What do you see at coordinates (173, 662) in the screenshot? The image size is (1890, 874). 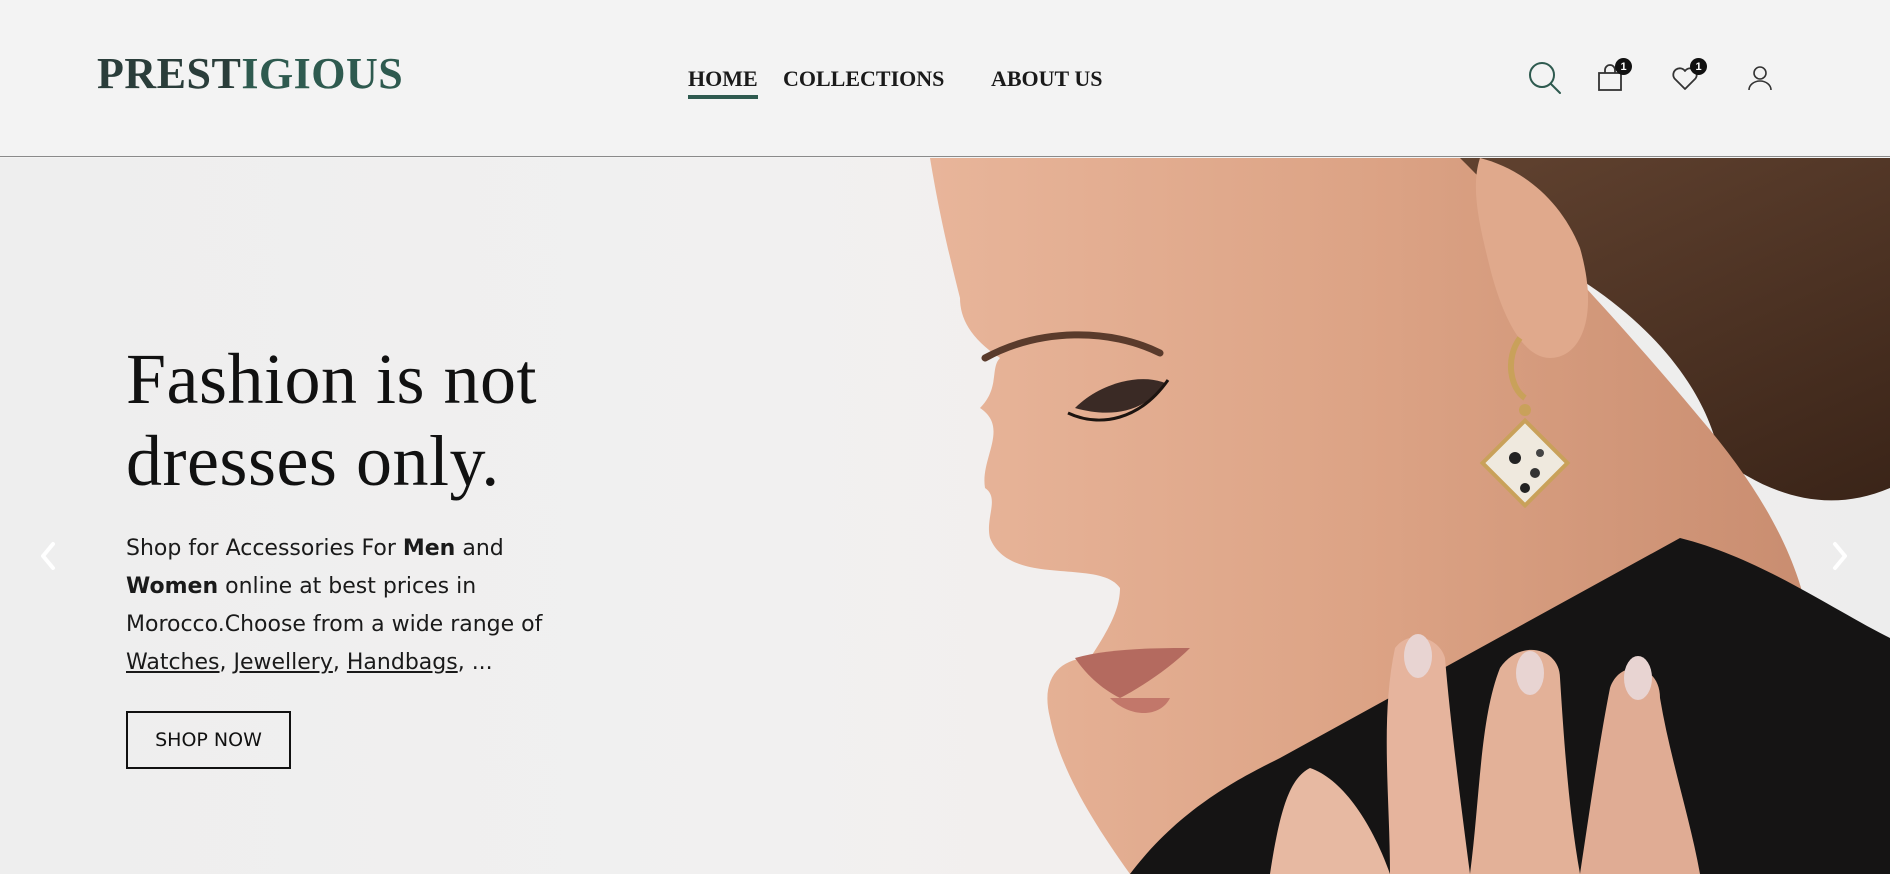 I see `link-watches: Watches` at bounding box center [173, 662].